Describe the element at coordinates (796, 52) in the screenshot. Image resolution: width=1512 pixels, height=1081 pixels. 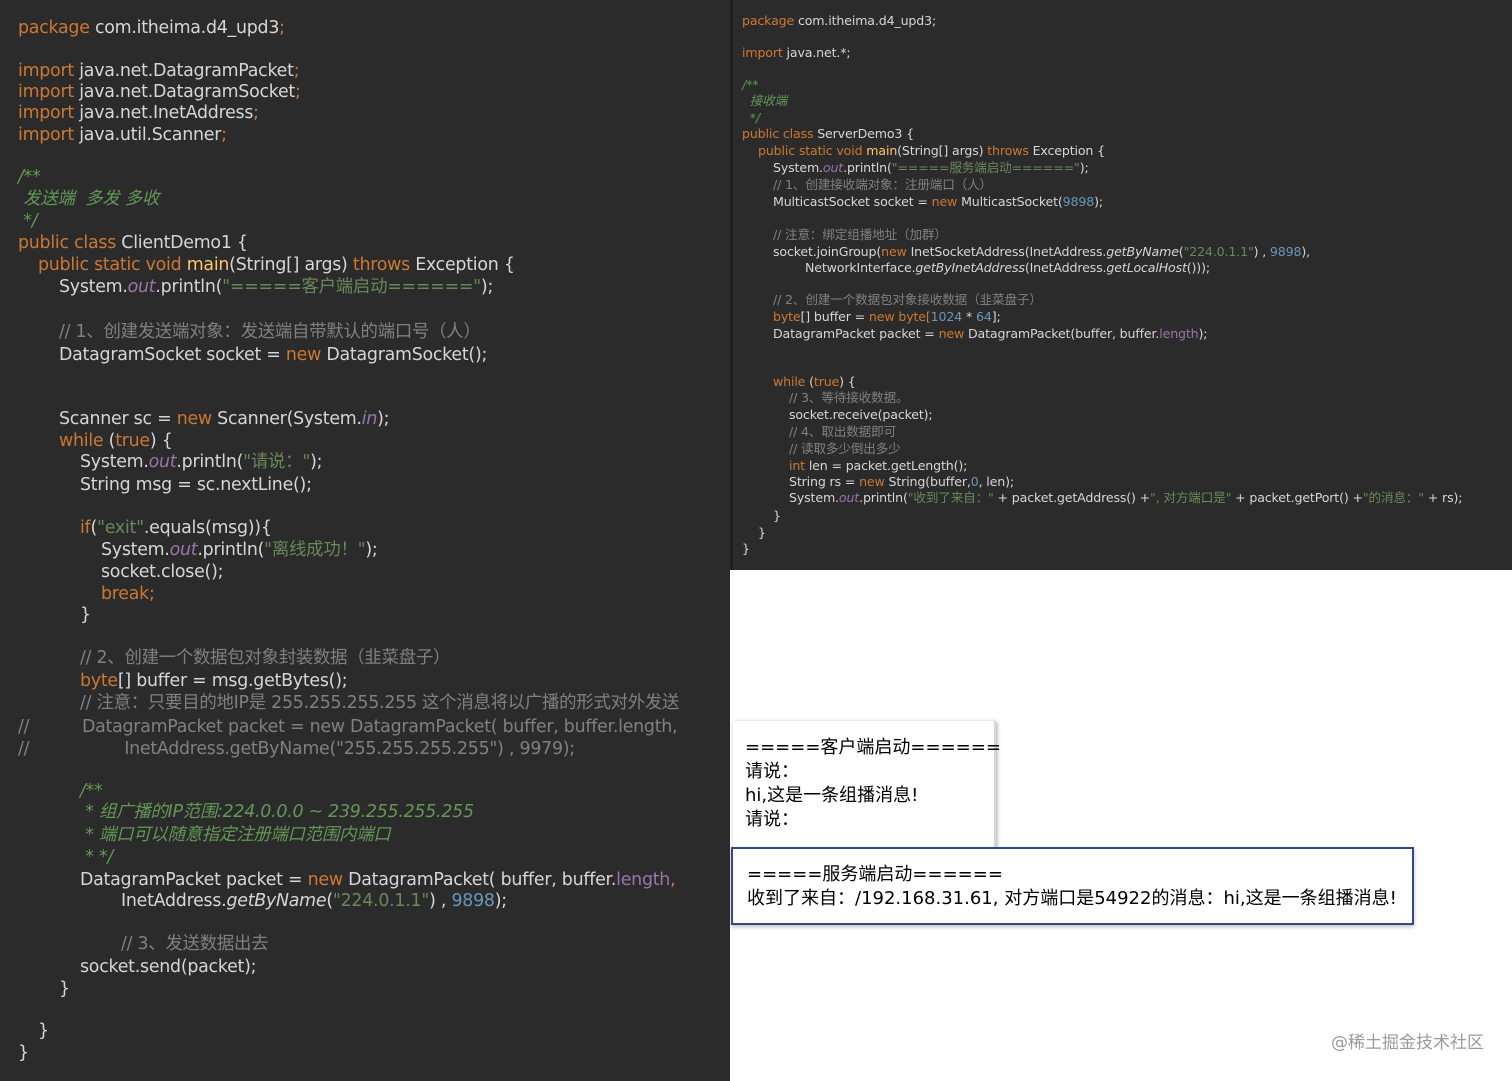
I see `code-line: import java.net.*;` at that location.